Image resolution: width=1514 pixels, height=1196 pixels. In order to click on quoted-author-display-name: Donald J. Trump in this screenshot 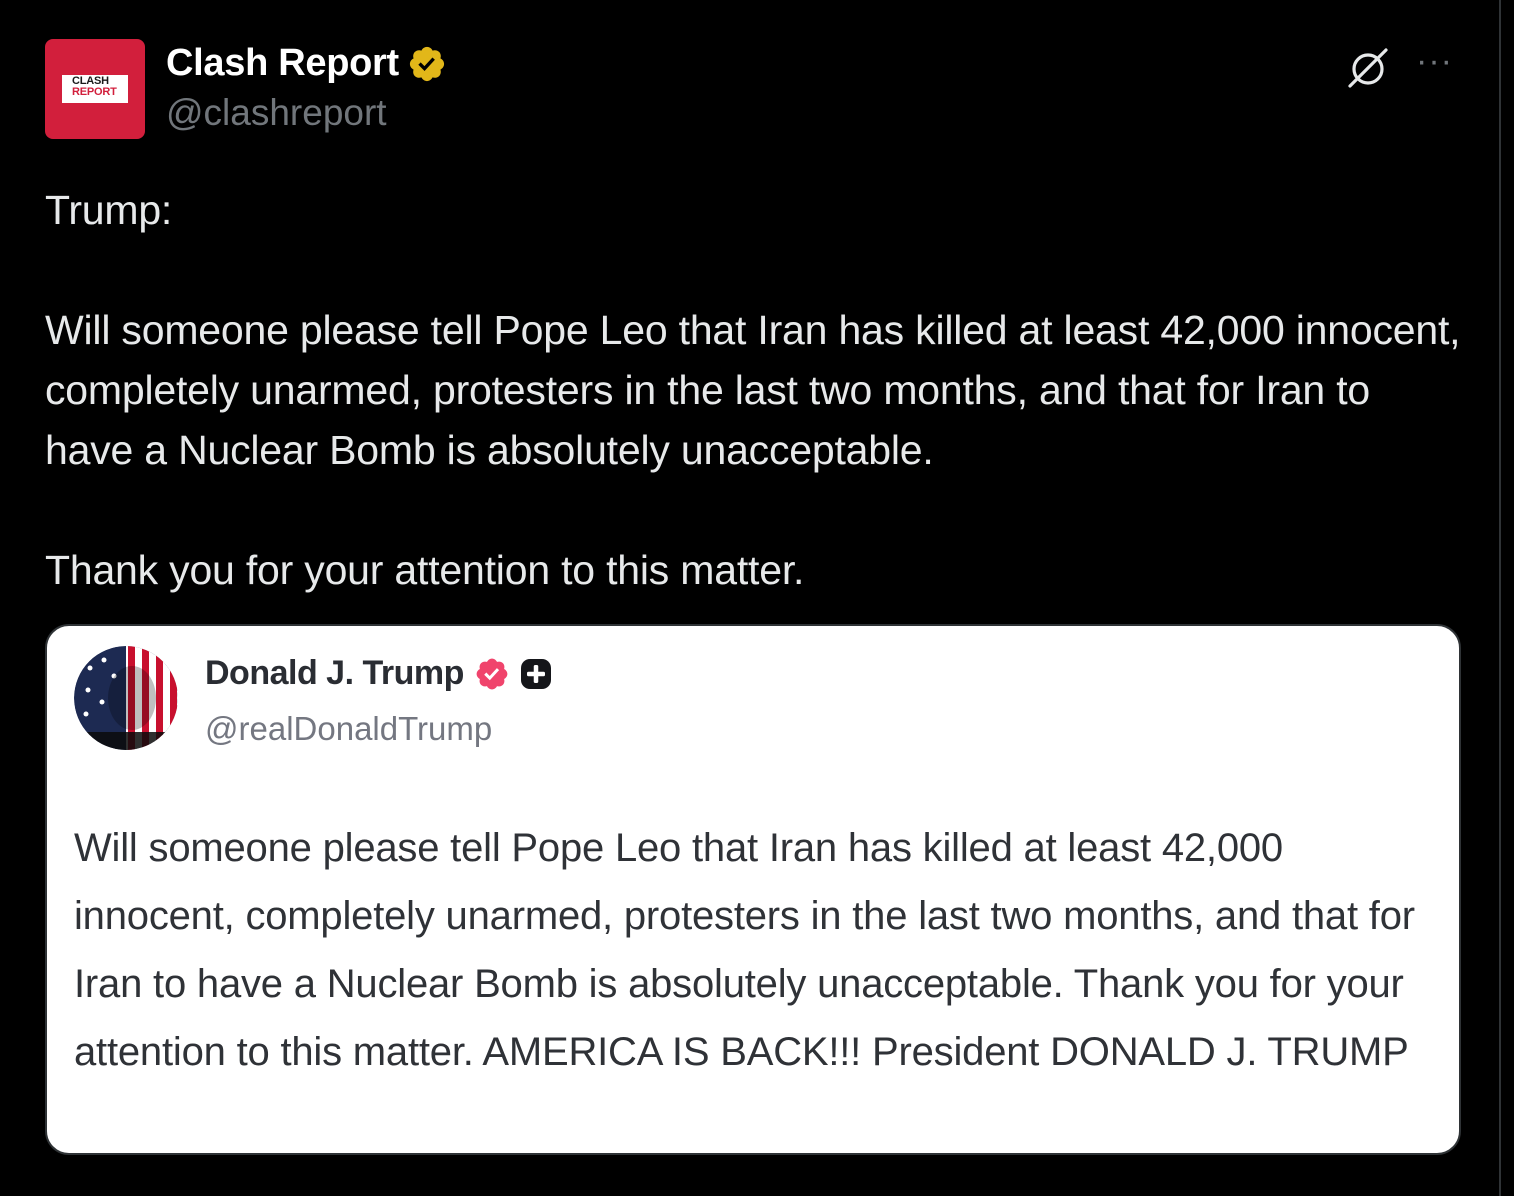, I will do `click(334, 673)`.